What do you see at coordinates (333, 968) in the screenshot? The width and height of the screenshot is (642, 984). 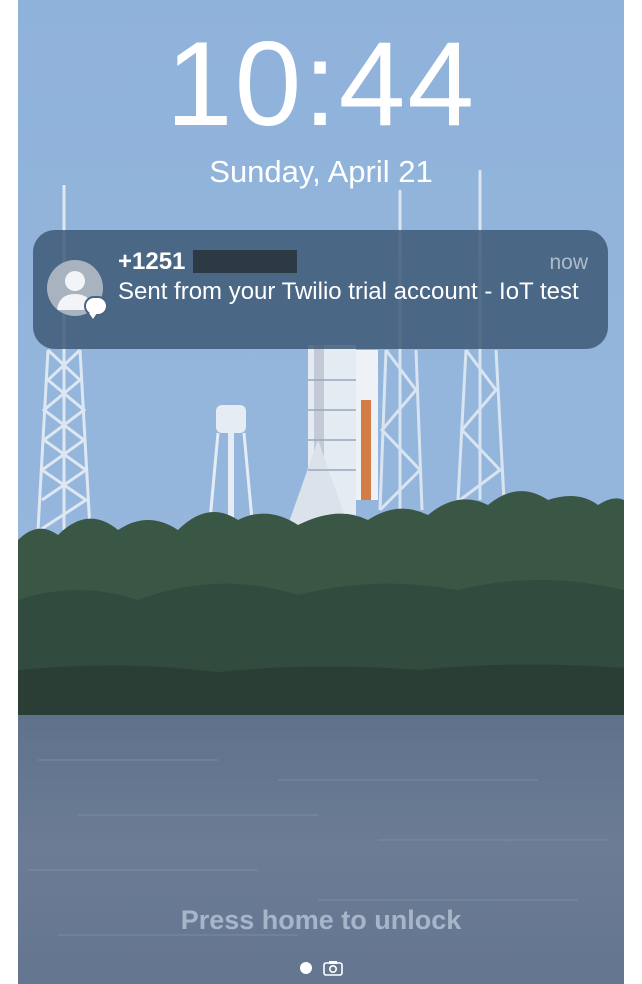 I see `camera-icon` at bounding box center [333, 968].